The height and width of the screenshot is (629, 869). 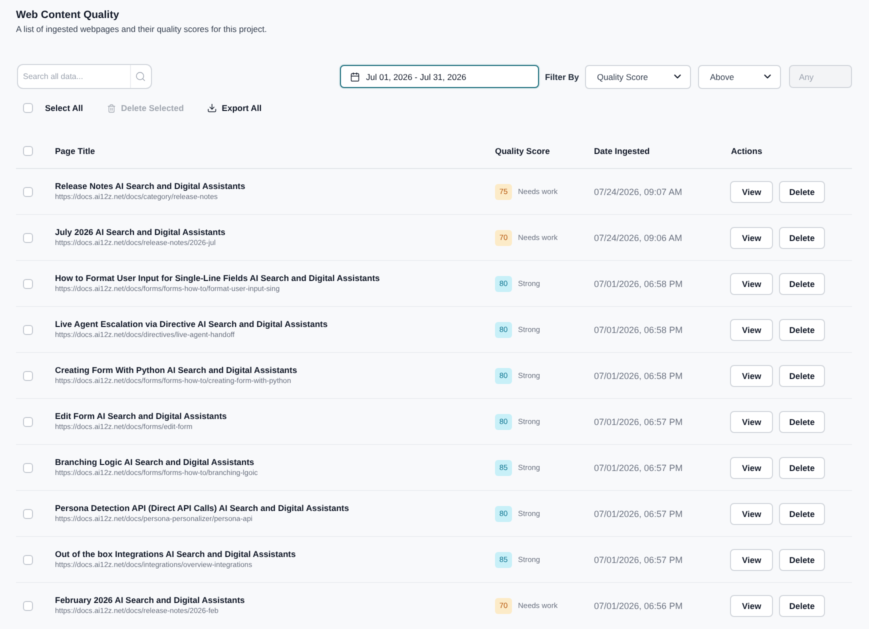 I want to click on page-title: Creating Form With Python AI Search and Digital Assistants, so click(x=176, y=370).